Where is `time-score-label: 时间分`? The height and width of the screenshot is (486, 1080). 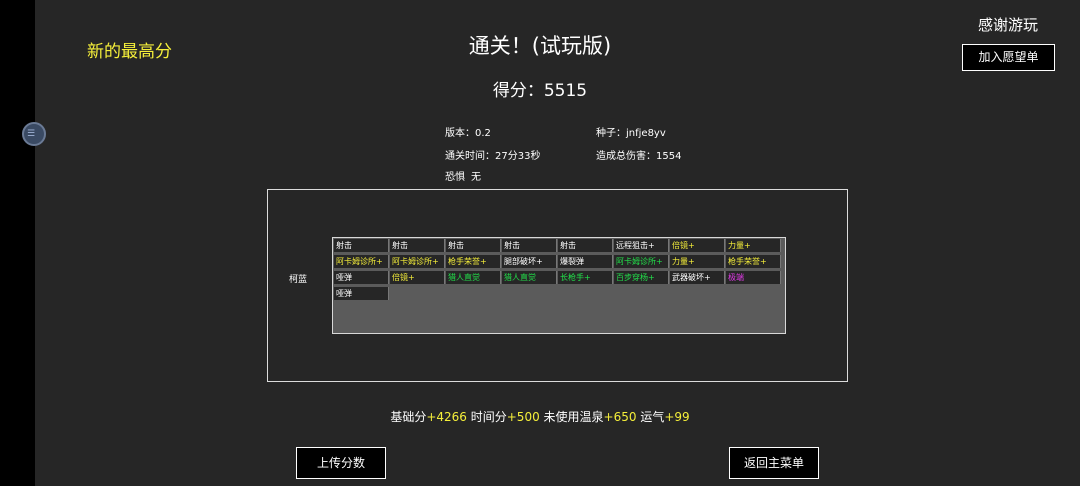 time-score-label: 时间分 is located at coordinates (486, 417).